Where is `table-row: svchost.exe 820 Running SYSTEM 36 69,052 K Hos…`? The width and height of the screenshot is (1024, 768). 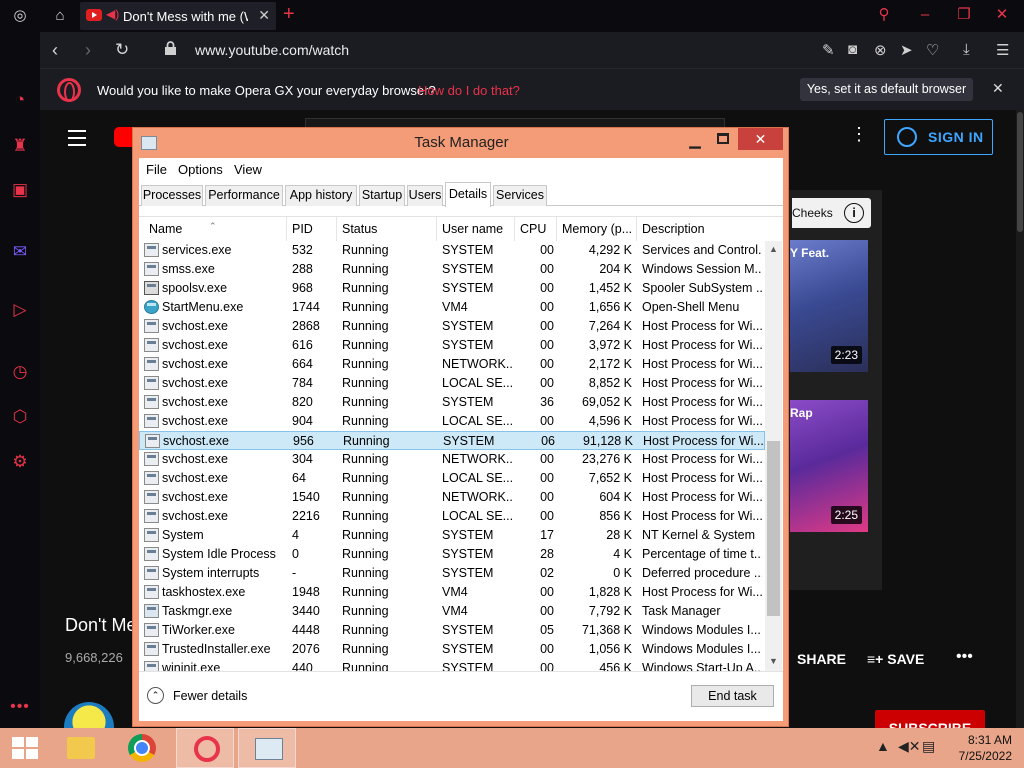
table-row: svchost.exe 820 Running SYSTEM 36 69,052 K Hos… is located at coordinates (452, 402).